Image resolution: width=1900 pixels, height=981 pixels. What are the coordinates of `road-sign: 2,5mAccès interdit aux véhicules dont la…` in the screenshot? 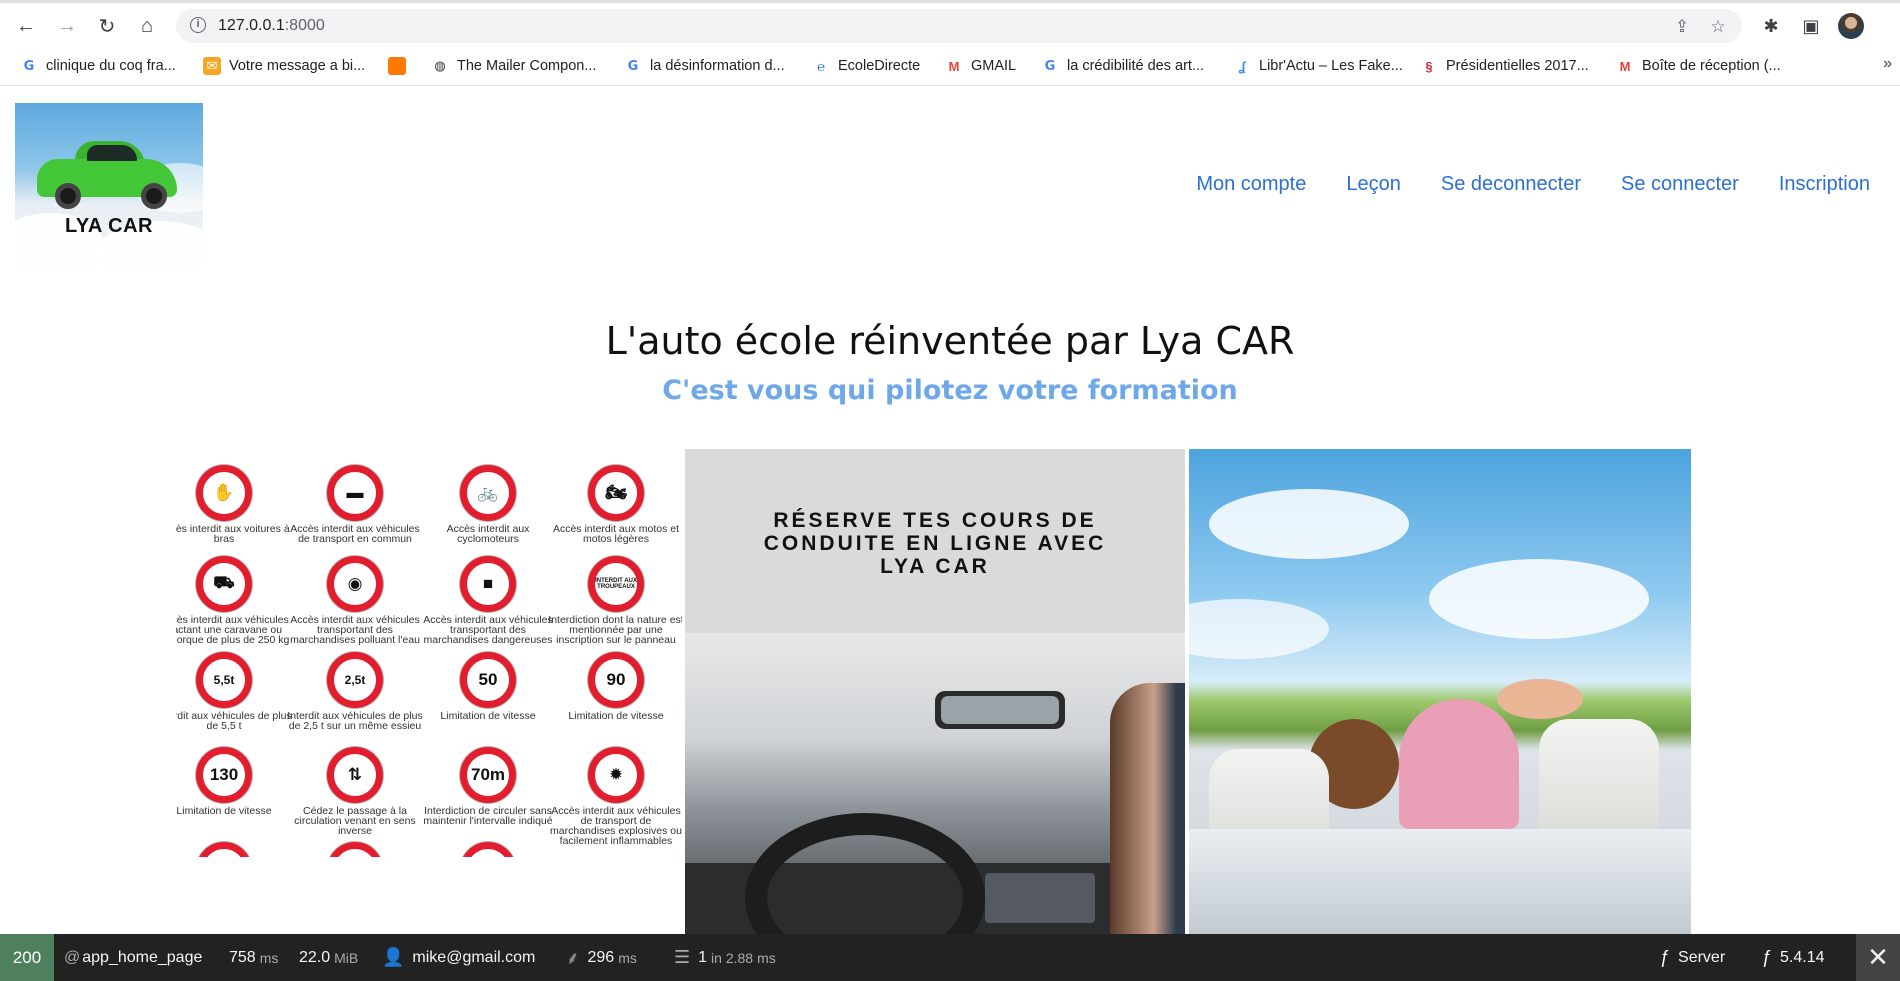 It's located at (355, 849).